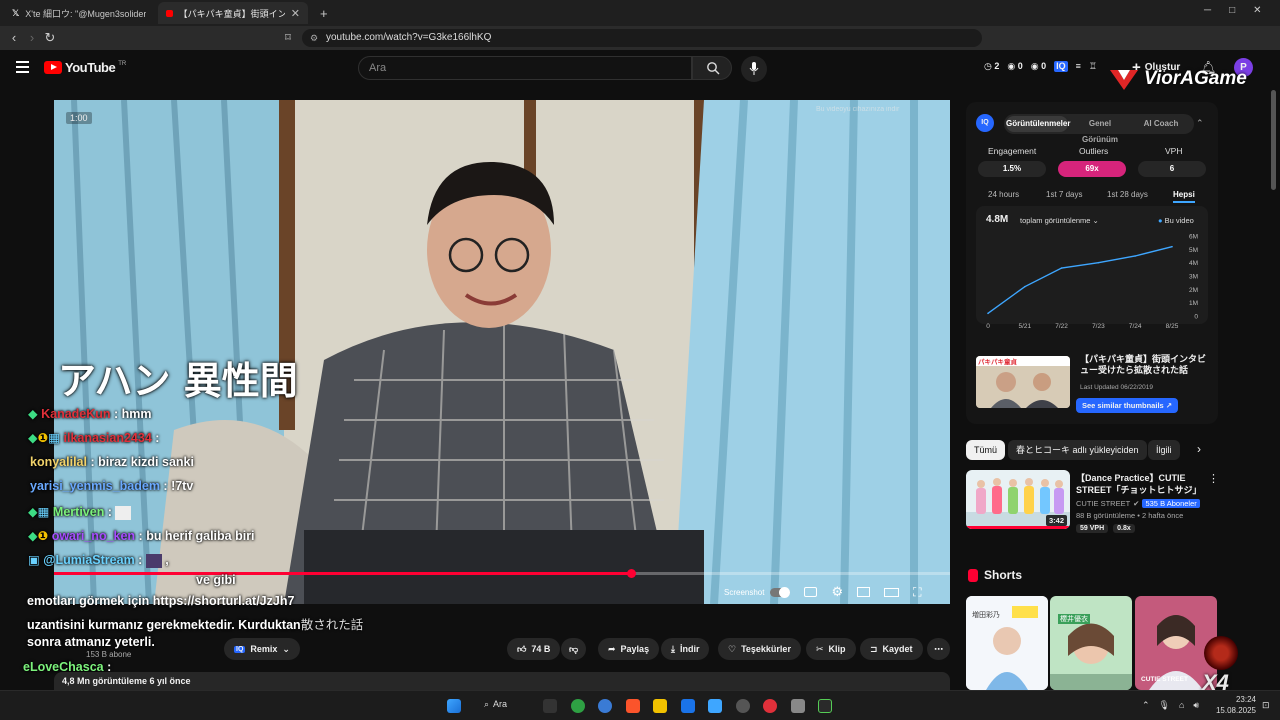 The image size is (1280, 720). I want to click on windows-taskbar: ⌕ Ara ⌃ 🎙︎ ⌂ 🔊︎ 23:24 15.08.2025 ⊡, so click(640, 705).